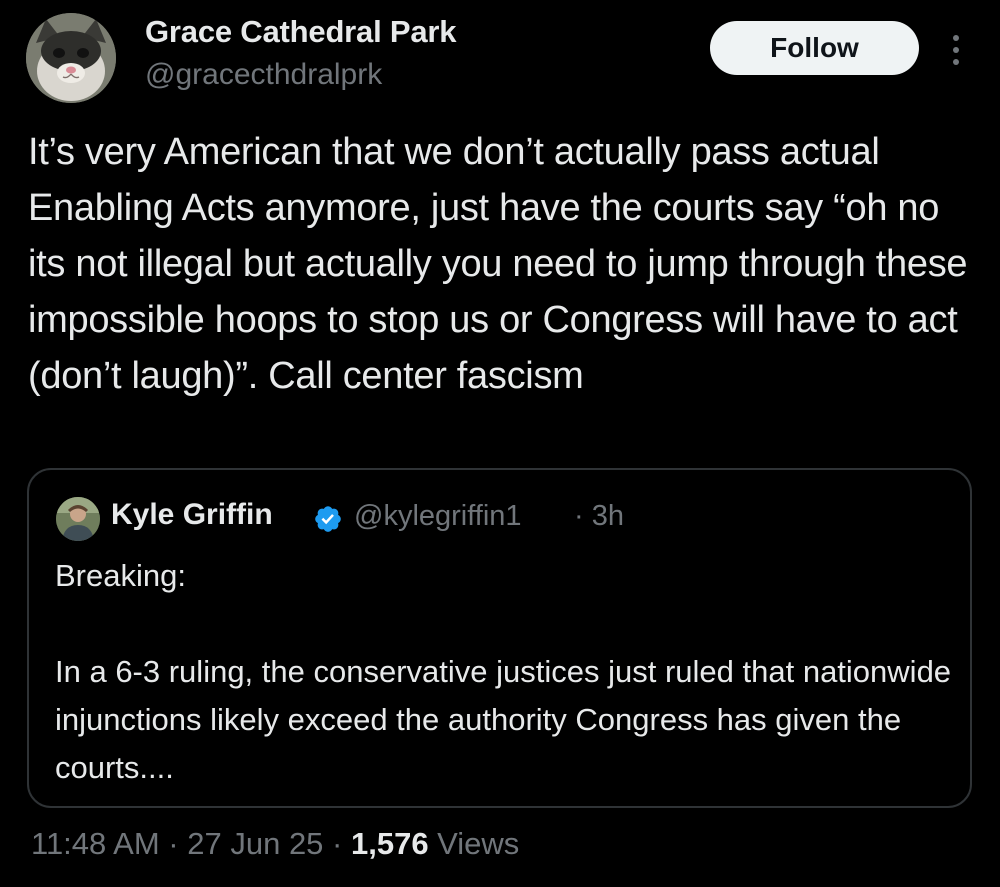 Image resolution: width=1000 pixels, height=887 pixels. I want to click on tweet-meta: 11:48 AM · 27 Jun 25 · 1,576 Views, so click(275, 844).